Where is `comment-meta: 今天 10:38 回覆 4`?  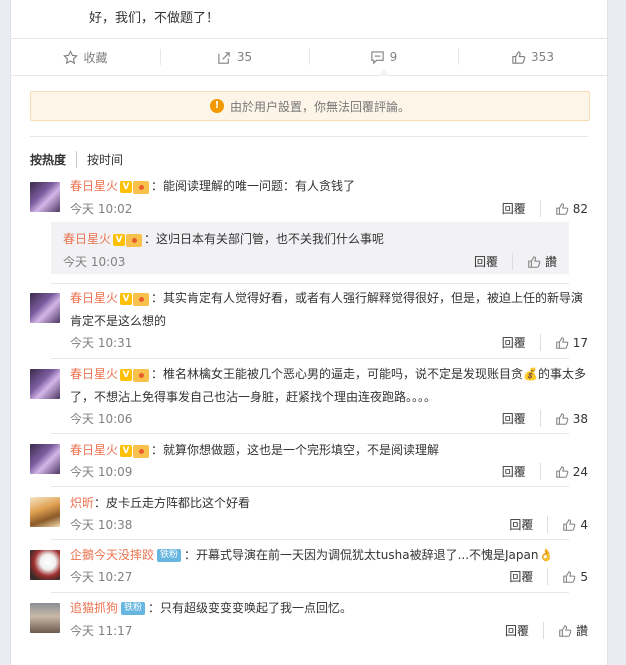 comment-meta: 今天 10:38 回覆 4 is located at coordinates (329, 525).